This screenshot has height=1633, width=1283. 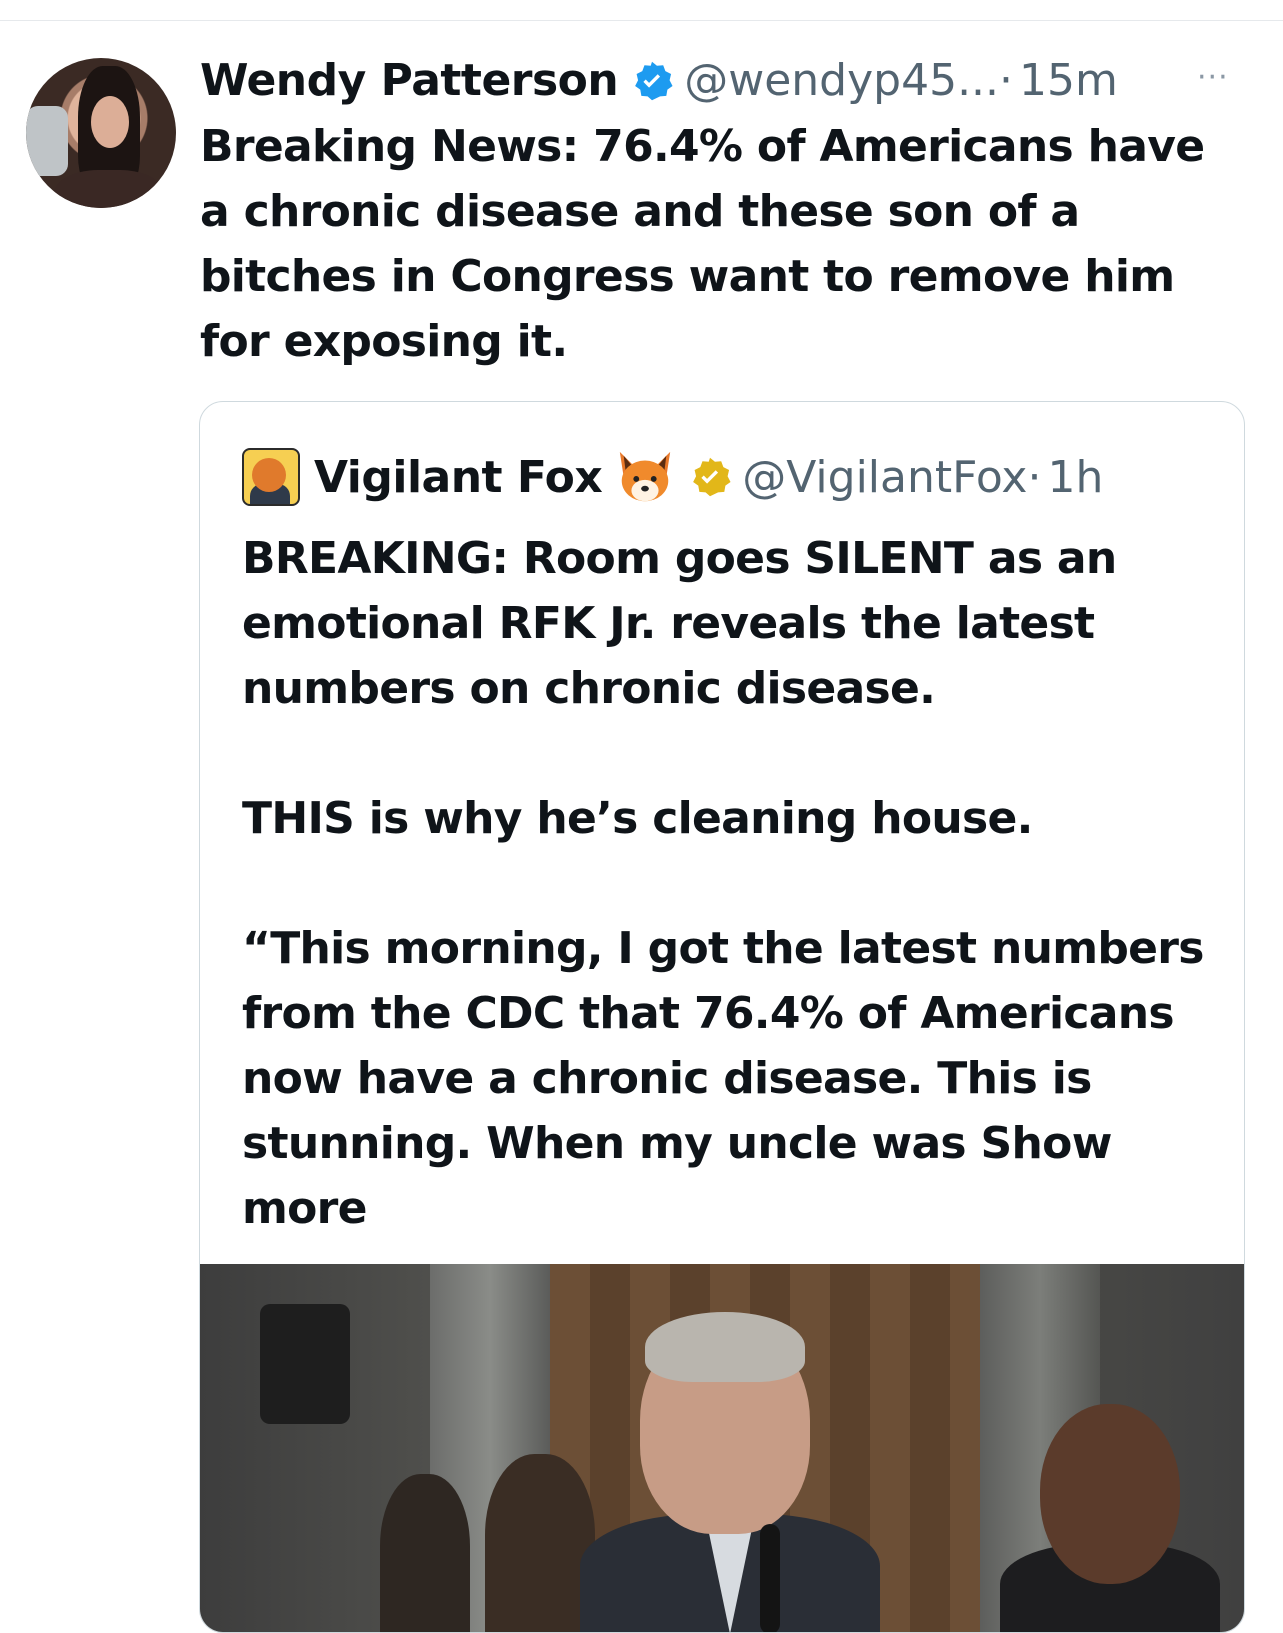 What do you see at coordinates (641, 20) in the screenshot?
I see `top-divider` at bounding box center [641, 20].